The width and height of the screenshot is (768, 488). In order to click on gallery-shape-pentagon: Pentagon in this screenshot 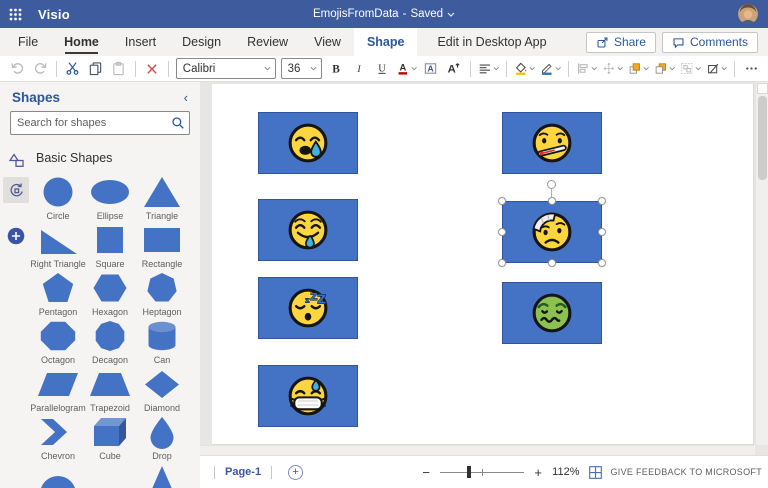, I will do `click(58, 293)`.